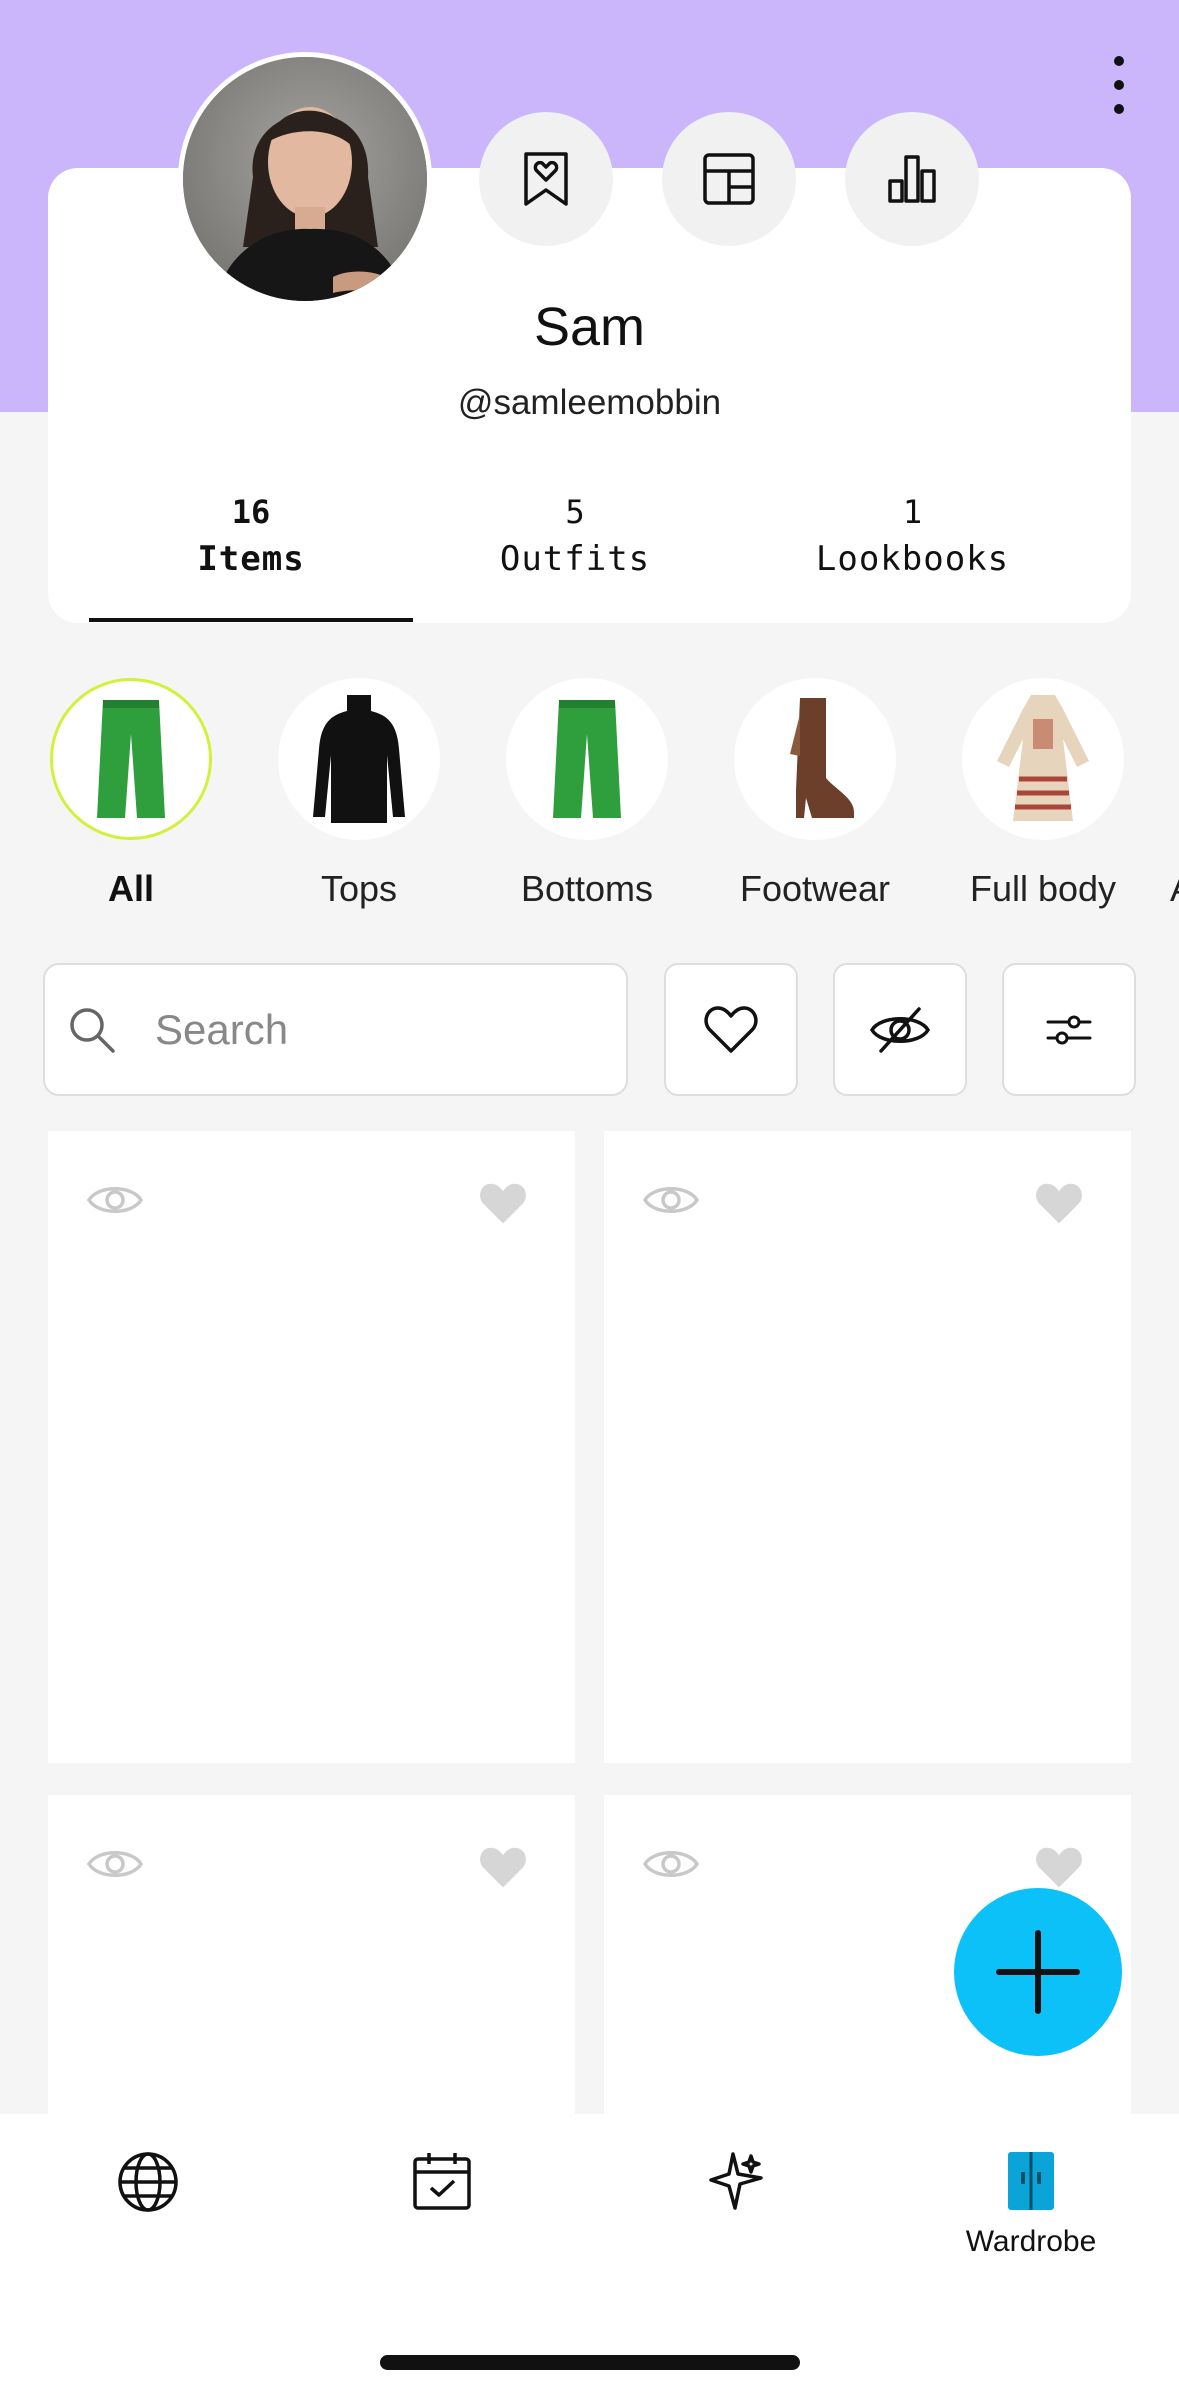 The width and height of the screenshot is (1179, 2396). I want to click on profile-tabs: 16 Items 5 Outfits 1 Lookbooks, so click(589, 555).